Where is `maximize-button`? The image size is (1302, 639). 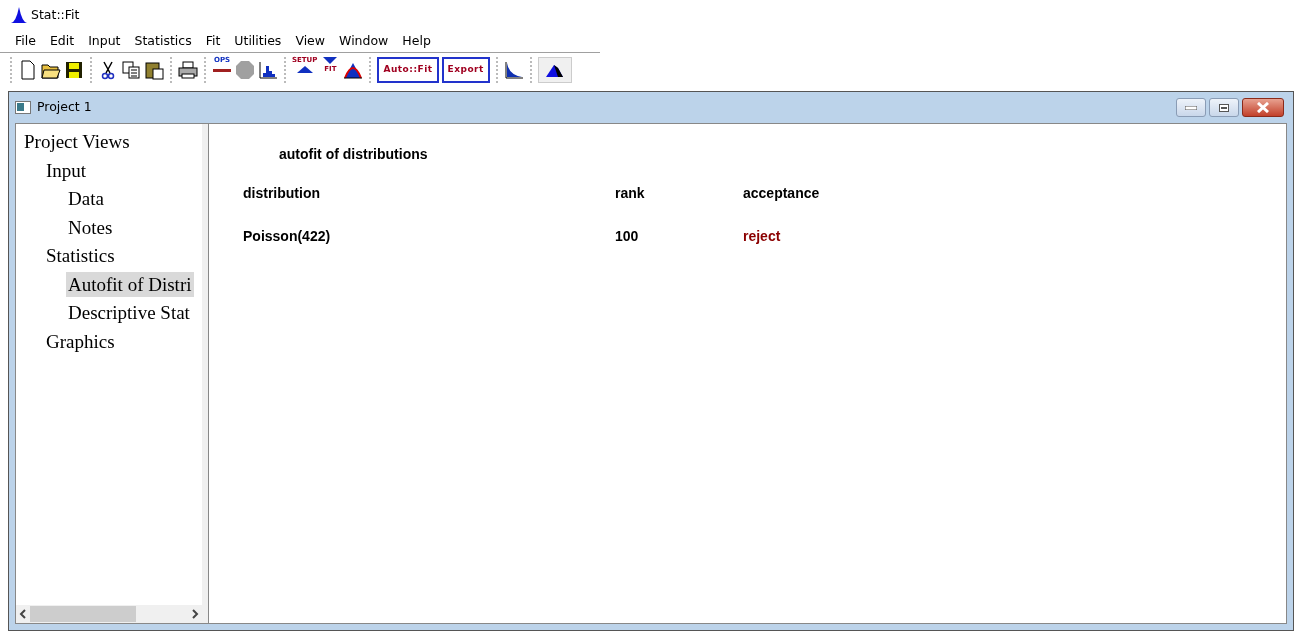
maximize-button is located at coordinates (1224, 107).